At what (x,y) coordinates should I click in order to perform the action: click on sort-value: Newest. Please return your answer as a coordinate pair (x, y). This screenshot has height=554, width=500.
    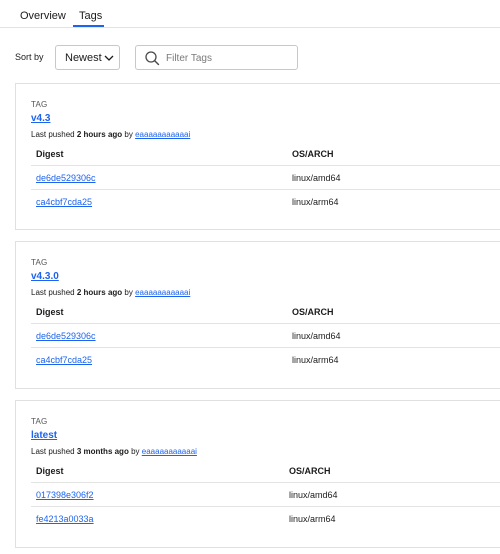
    Looking at the image, I should click on (83, 58).